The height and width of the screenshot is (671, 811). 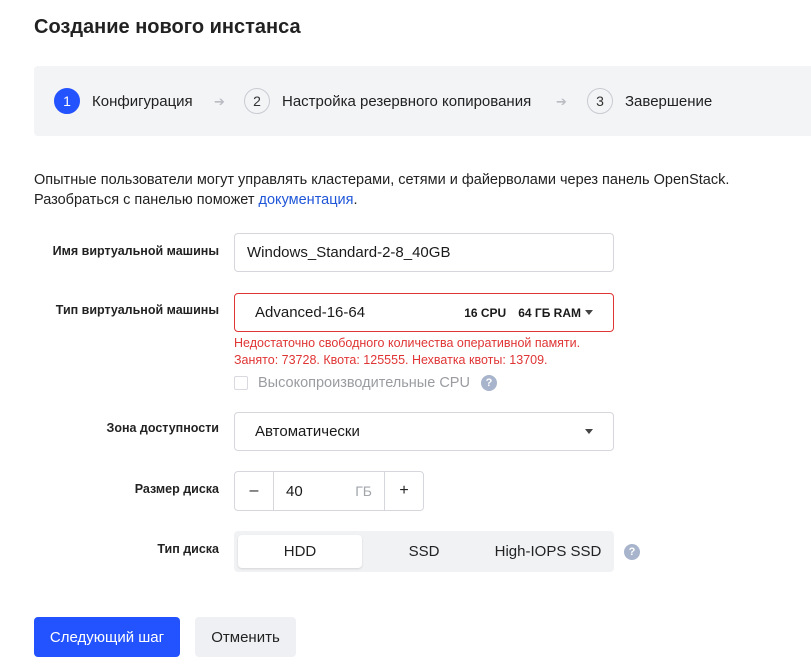 What do you see at coordinates (241, 383) in the screenshot?
I see `high-performance-cpu-checkbox` at bounding box center [241, 383].